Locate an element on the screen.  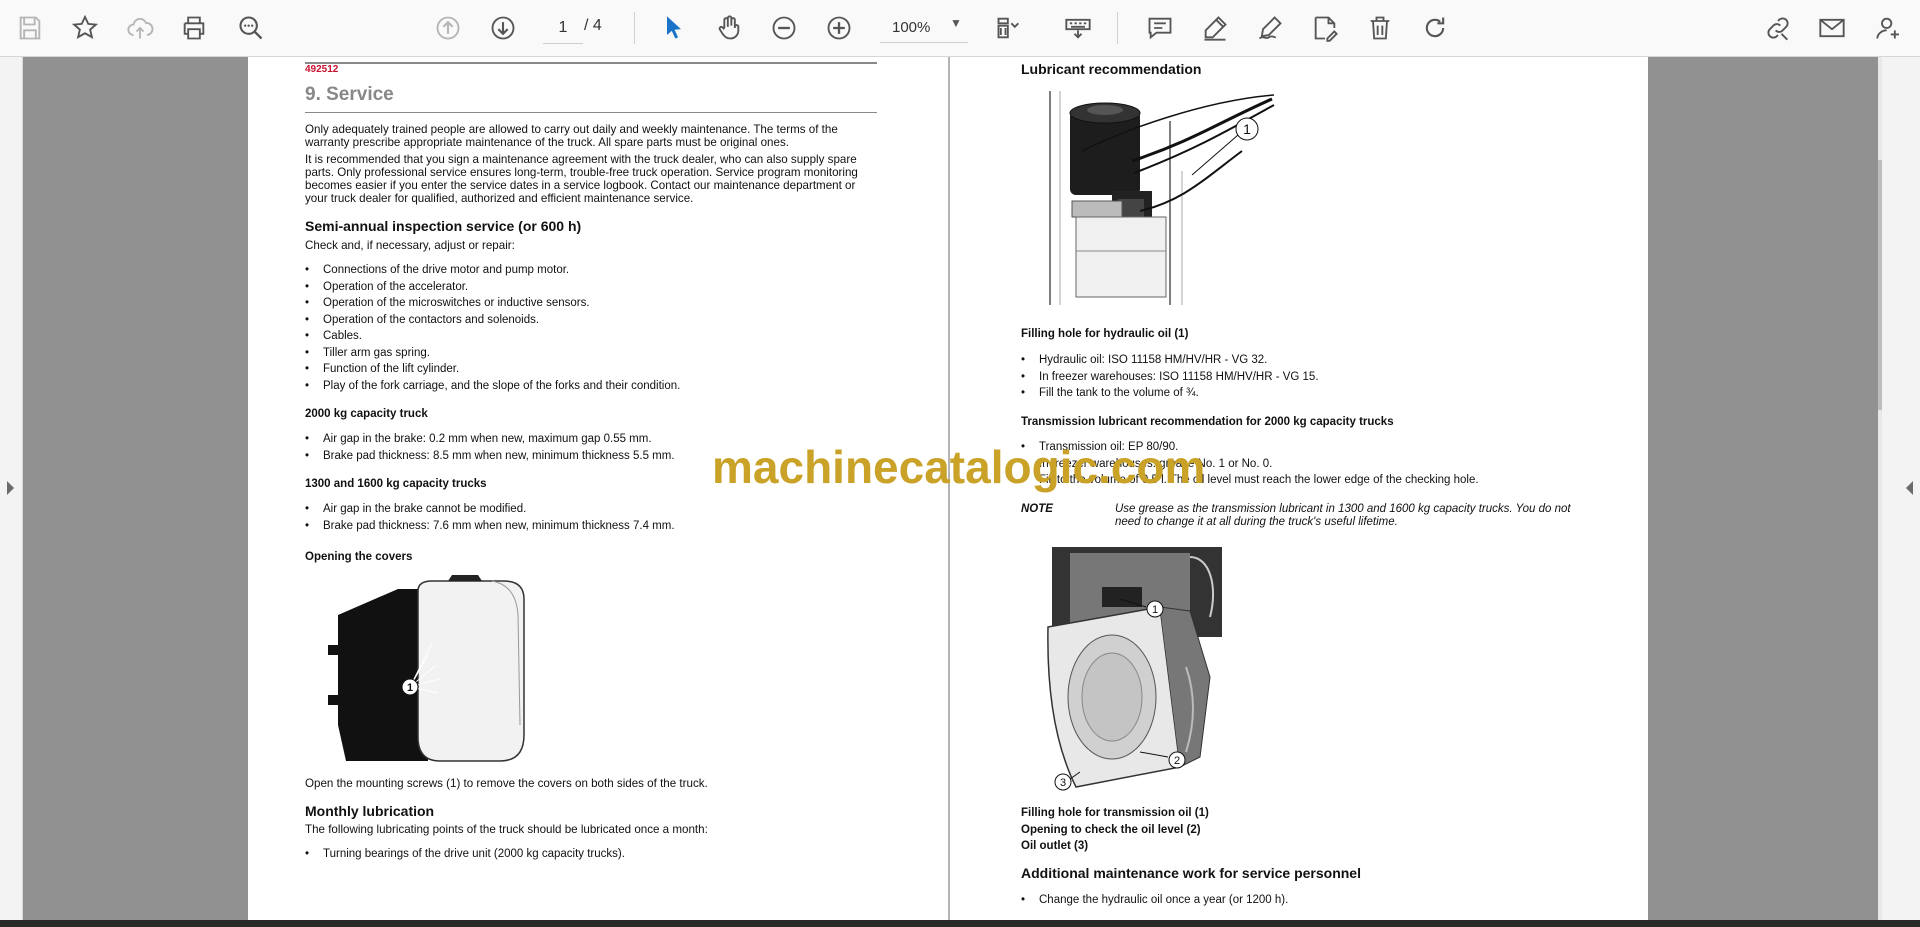
save-icon is located at coordinates (30, 28).